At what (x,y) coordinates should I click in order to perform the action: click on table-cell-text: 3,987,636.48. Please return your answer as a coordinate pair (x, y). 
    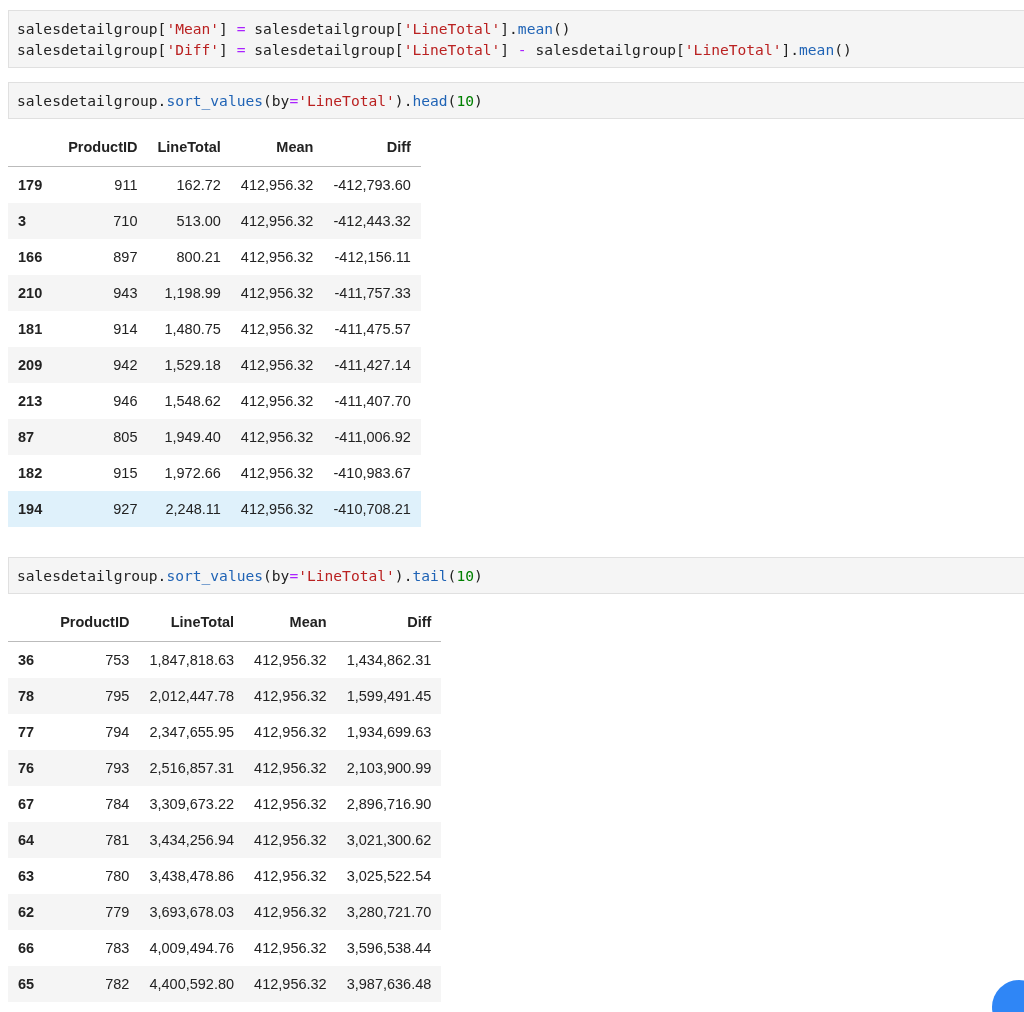
    Looking at the image, I should click on (389, 984).